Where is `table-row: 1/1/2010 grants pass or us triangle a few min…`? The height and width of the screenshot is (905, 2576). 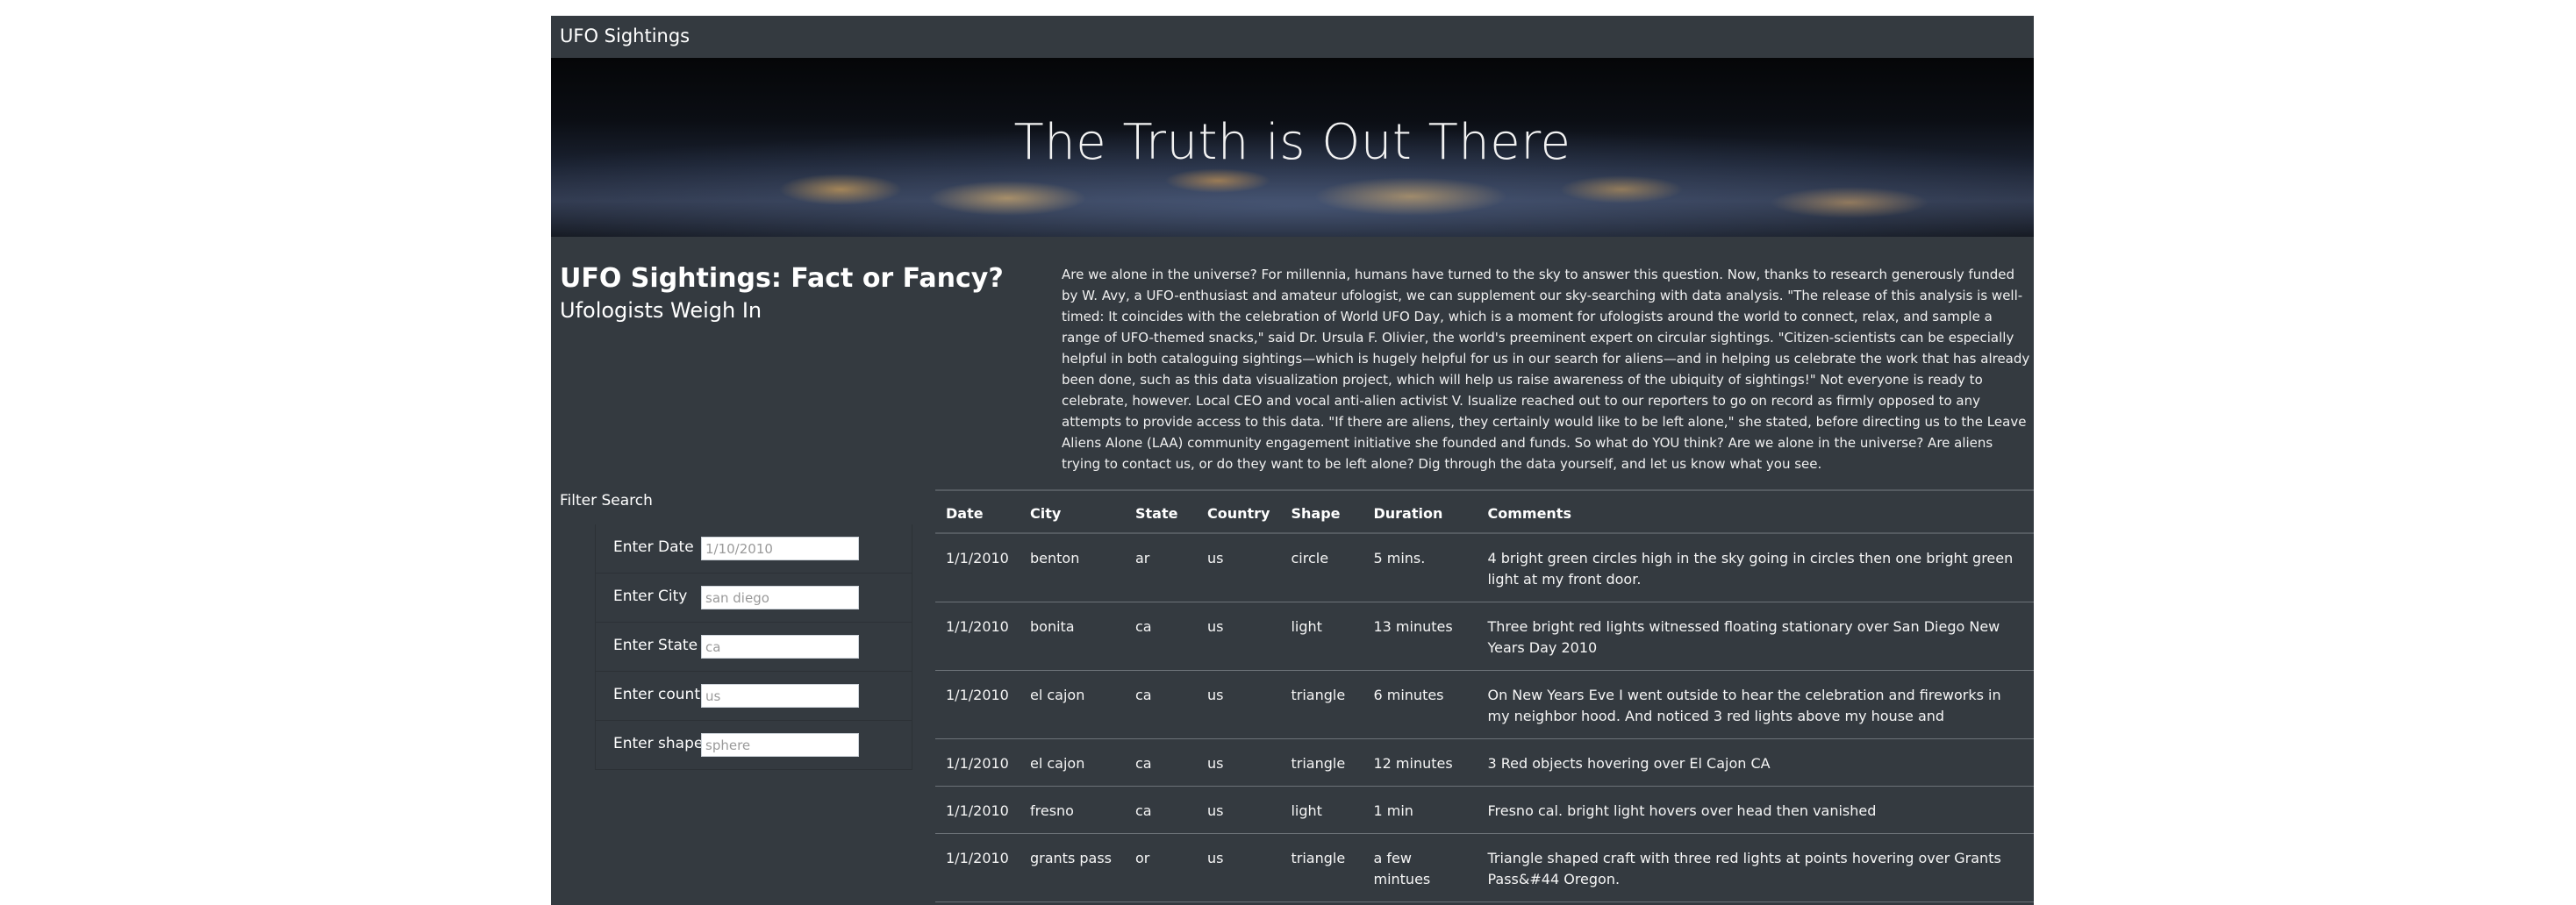
table-row: 1/1/2010 grants pass or us triangle a few min… is located at coordinates (1484, 867).